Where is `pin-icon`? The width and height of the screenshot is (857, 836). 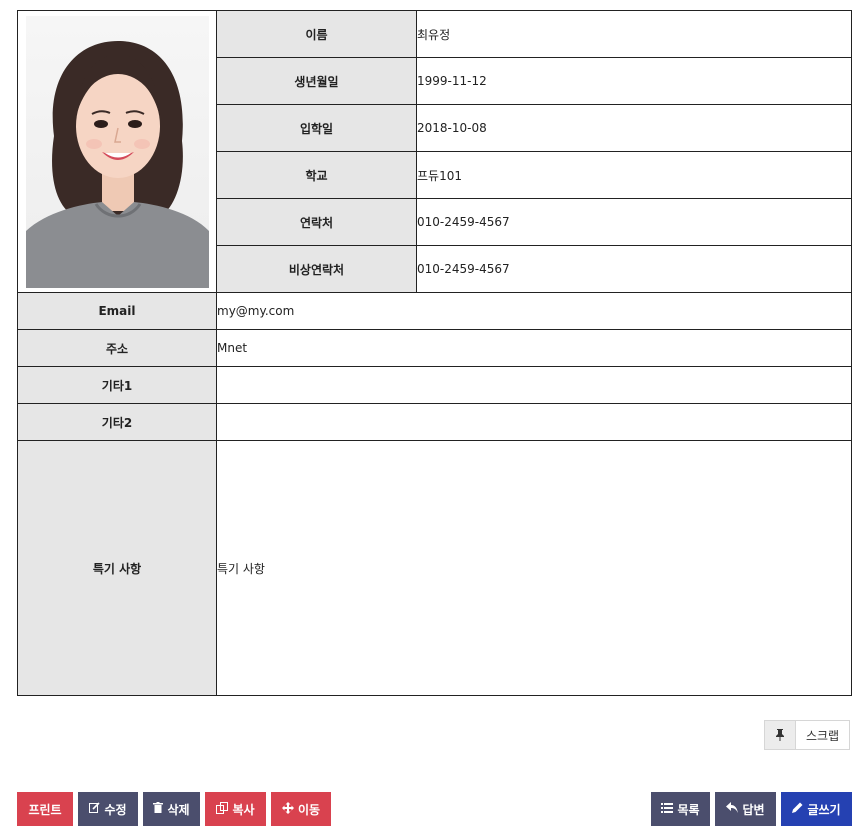
pin-icon is located at coordinates (780, 735).